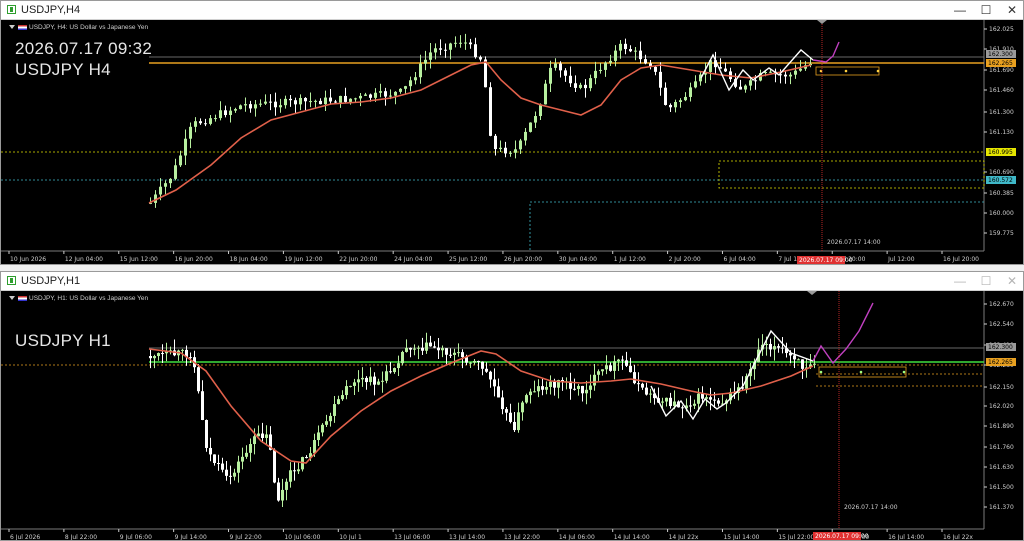 Image resolution: width=1024 pixels, height=541 pixels. I want to click on time-tick-label: 15 Jun 12:00, so click(139, 259).